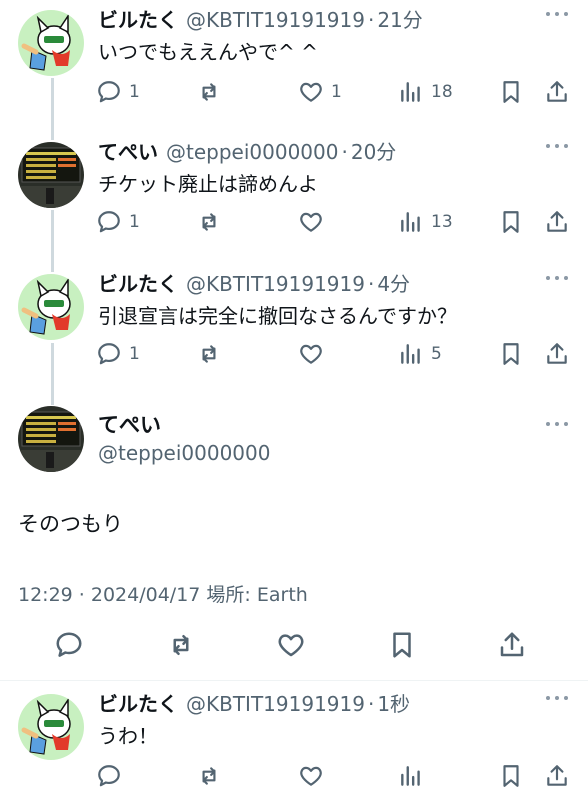 Image resolution: width=588 pixels, height=800 pixels. I want to click on timestamp: 21分, so click(399, 20).